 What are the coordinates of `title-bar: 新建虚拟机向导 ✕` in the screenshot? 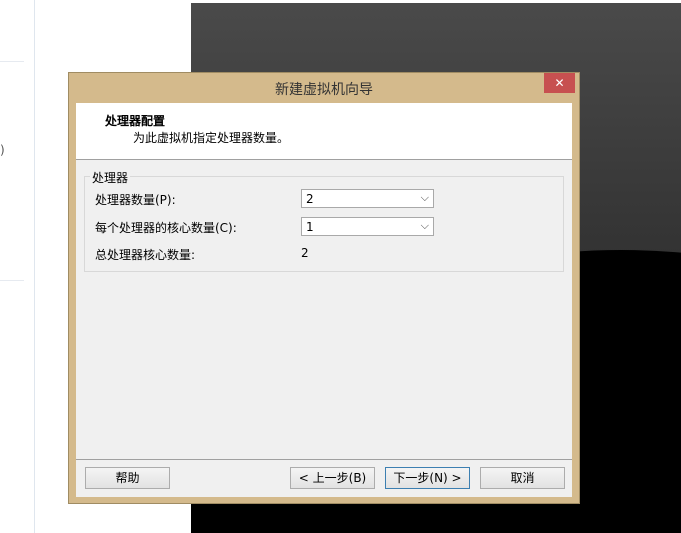 It's located at (324, 88).